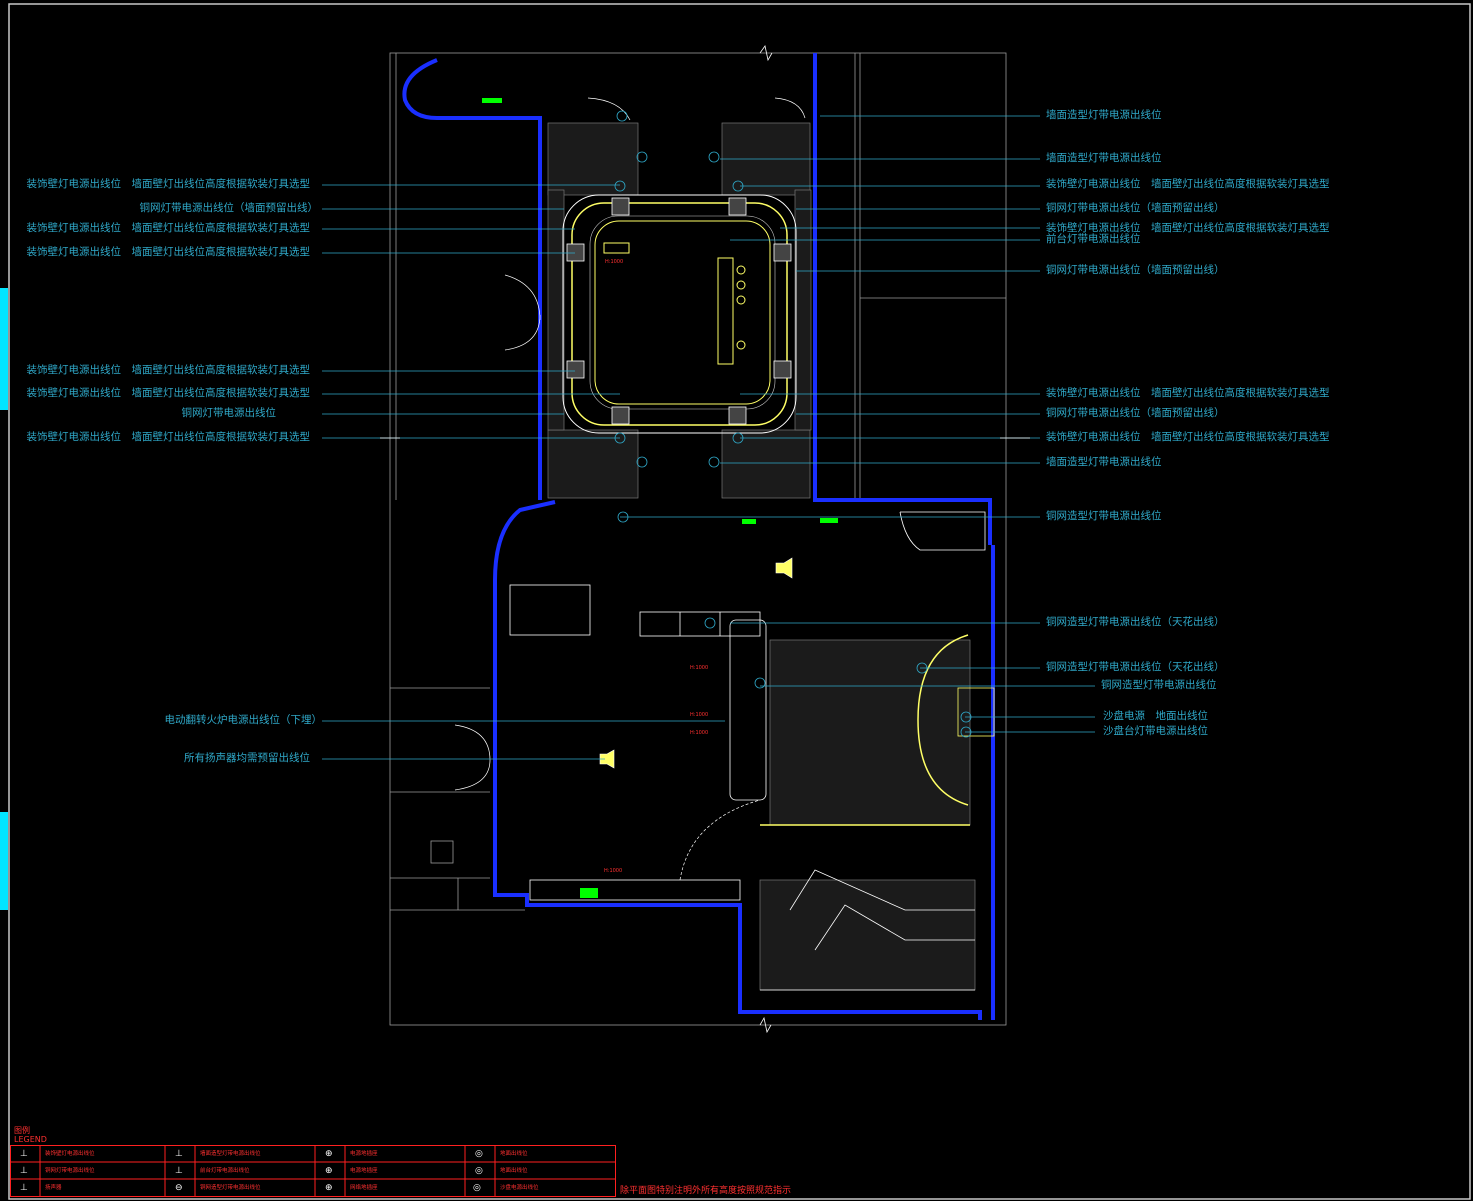 The image size is (1473, 1201). What do you see at coordinates (247, 758) in the screenshot?
I see `label-left: 所有扬声器均需预留出线位` at bounding box center [247, 758].